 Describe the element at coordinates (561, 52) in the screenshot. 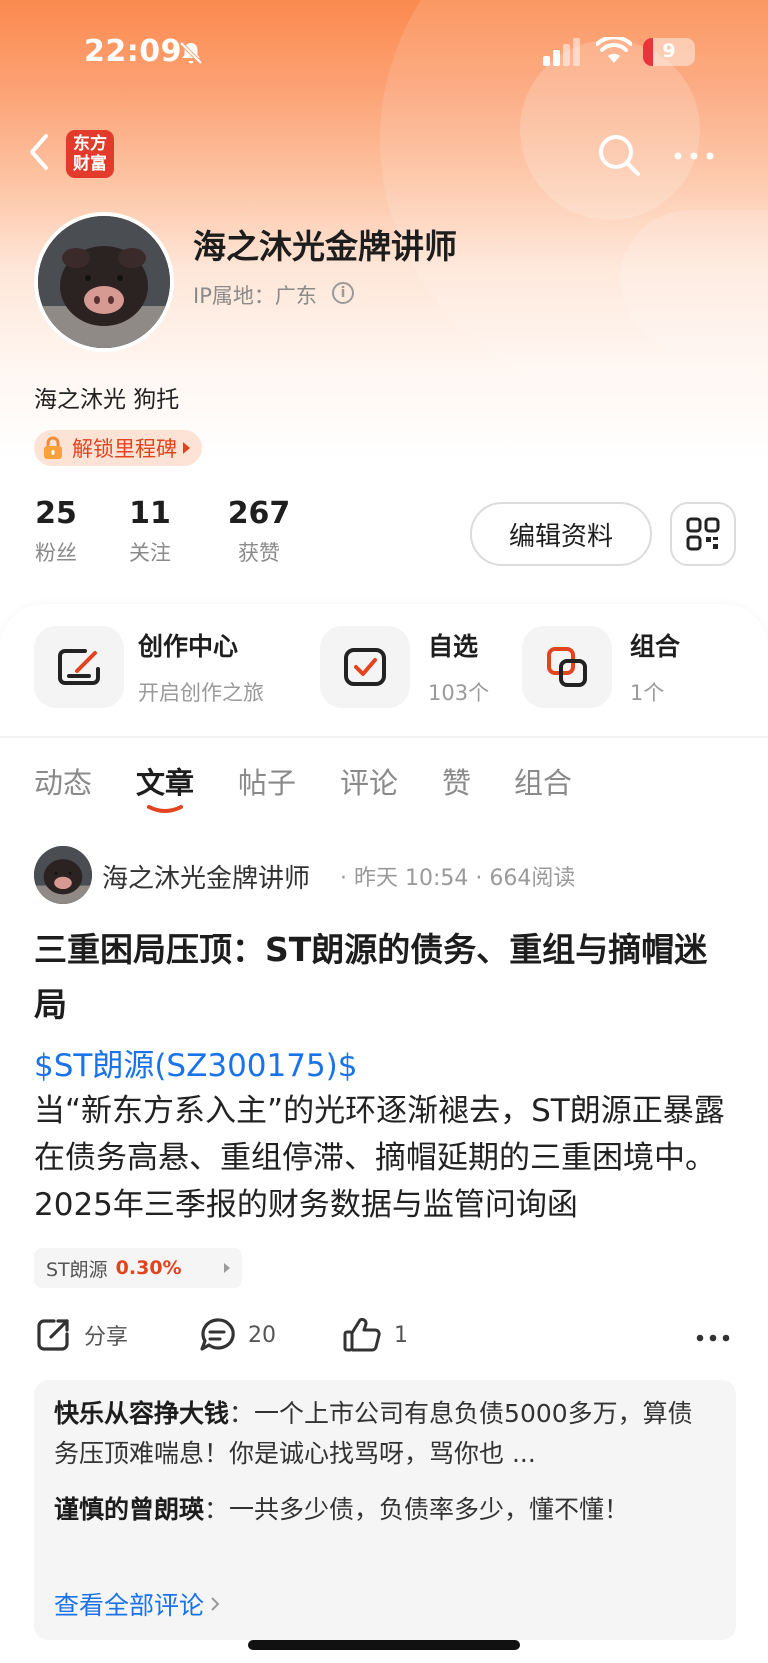

I see `signal-icon` at that location.